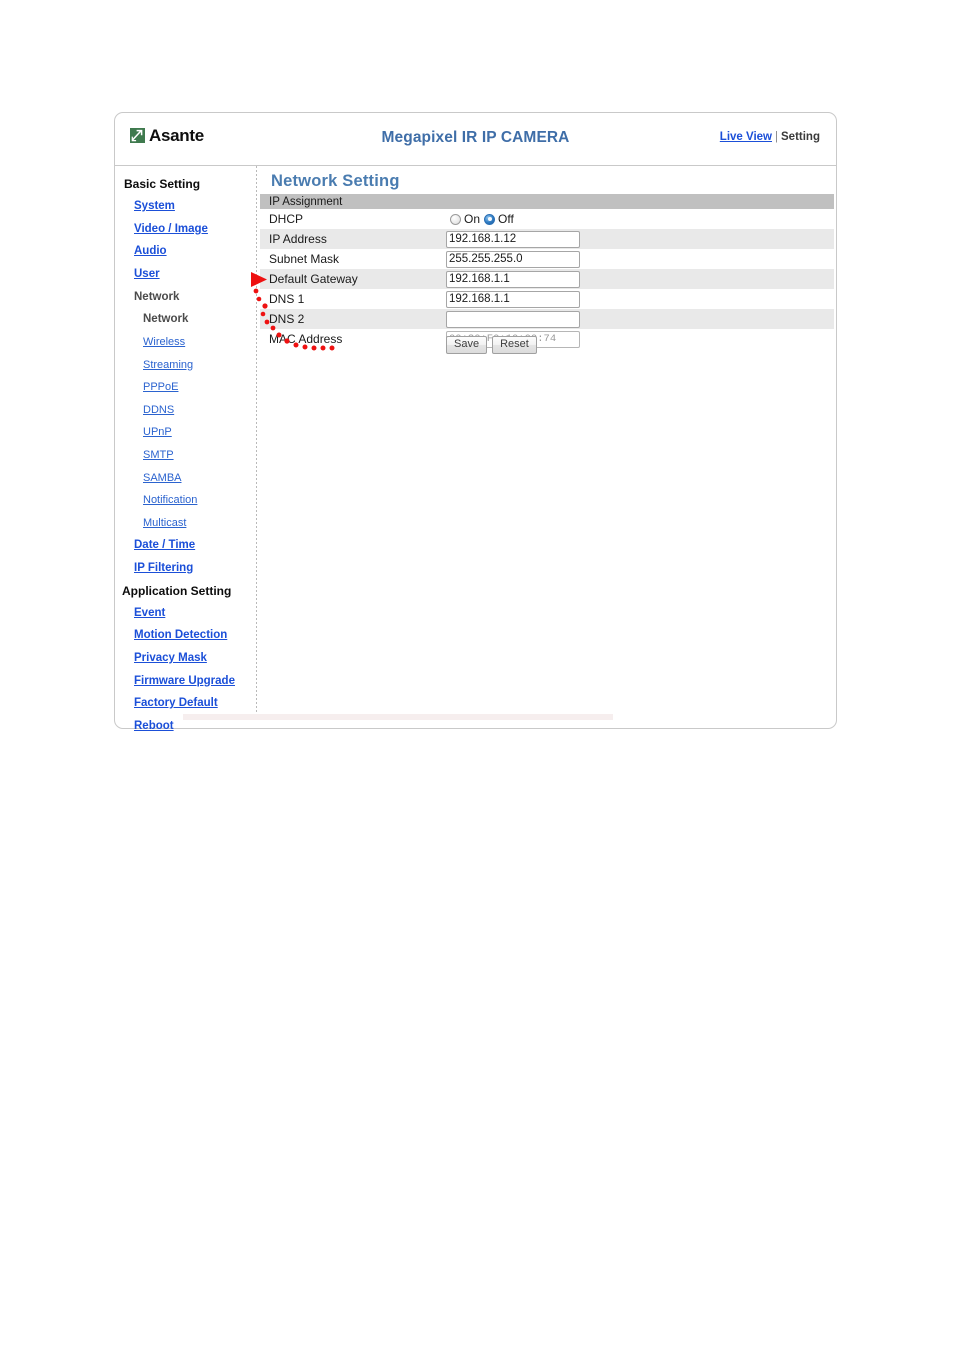 This screenshot has height=1350, width=954. What do you see at coordinates (137, 274) in the screenshot?
I see `sidebar-item-user: User` at bounding box center [137, 274].